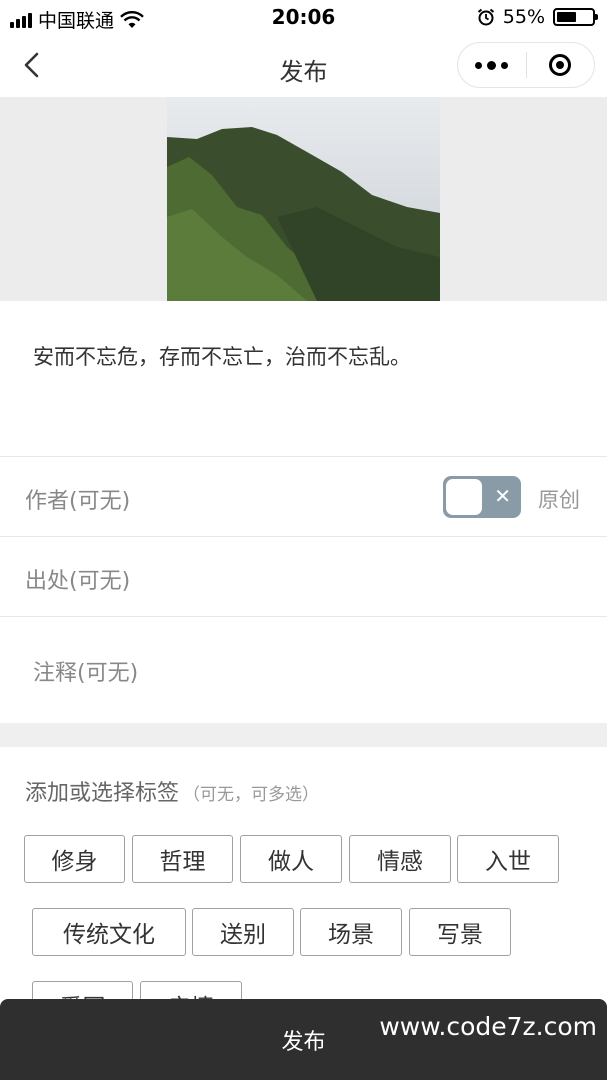 This screenshot has height=1080, width=607. I want to click on status-bar: 中国联通 20:06 55%, so click(303, 17).